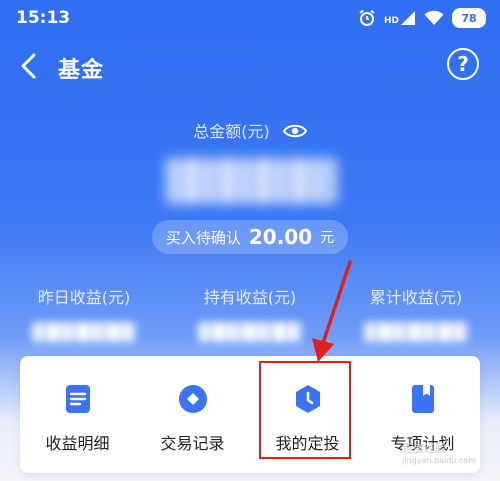  Describe the element at coordinates (332, 311) in the screenshot. I see `annotation-arrow-icon` at that location.